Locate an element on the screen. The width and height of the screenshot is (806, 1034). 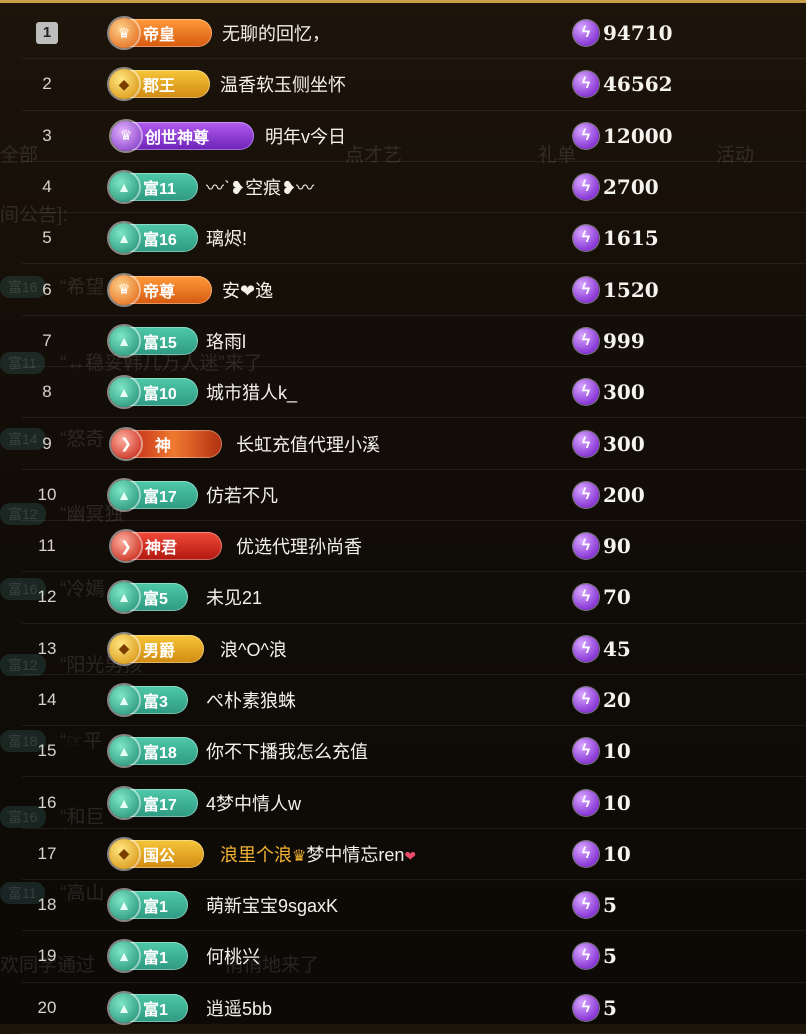
rich-level-badge: ▲ 富15 is located at coordinates (153, 340).